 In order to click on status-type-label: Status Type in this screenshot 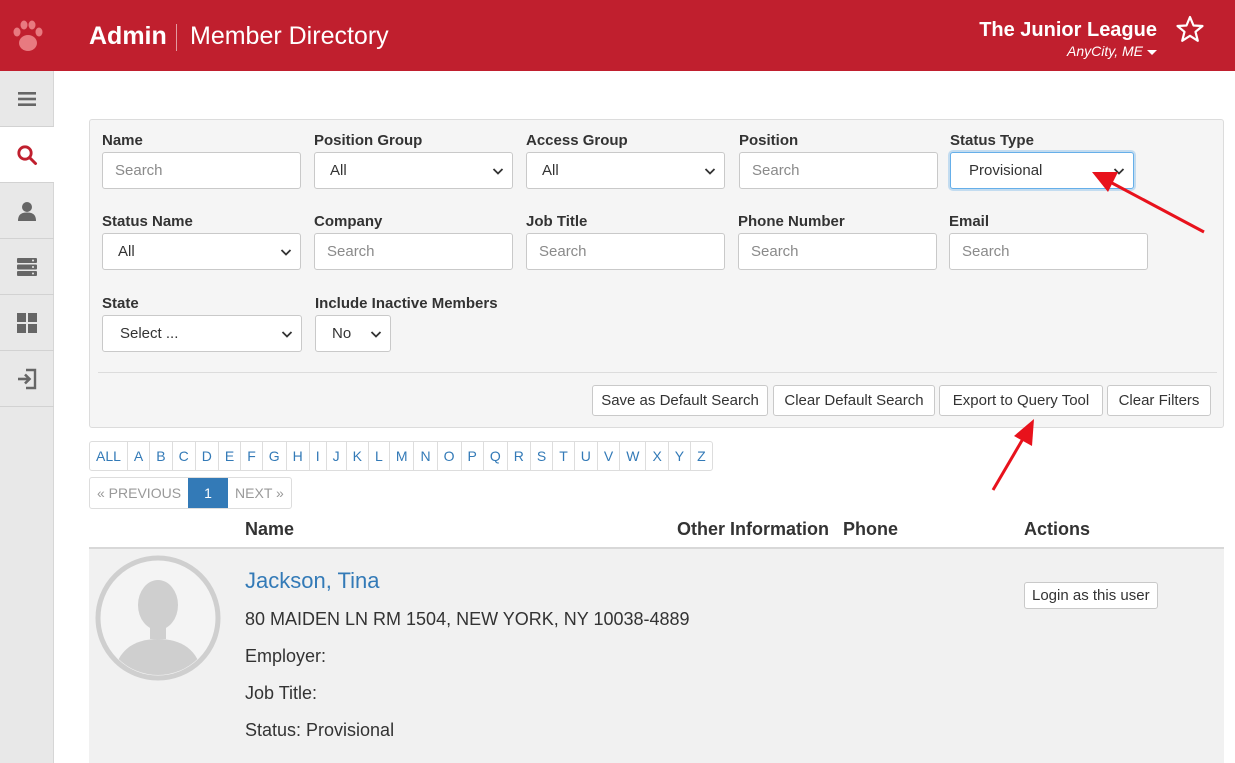, I will do `click(992, 140)`.